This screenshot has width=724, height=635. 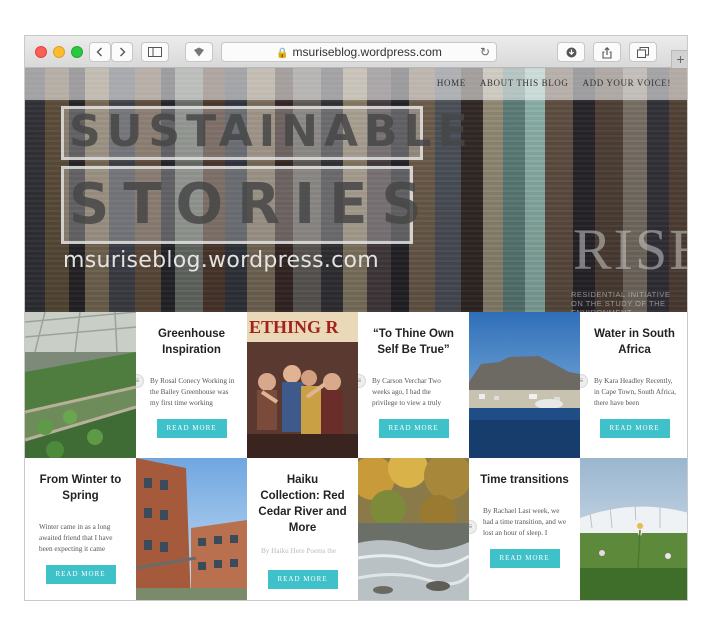 What do you see at coordinates (413, 529) in the screenshot?
I see `post-image-river` at bounding box center [413, 529].